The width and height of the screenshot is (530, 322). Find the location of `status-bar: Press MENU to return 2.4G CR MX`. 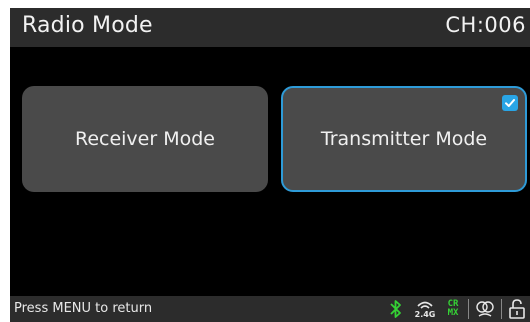

status-bar: Press MENU to return 2.4G CR MX is located at coordinates (270, 309).